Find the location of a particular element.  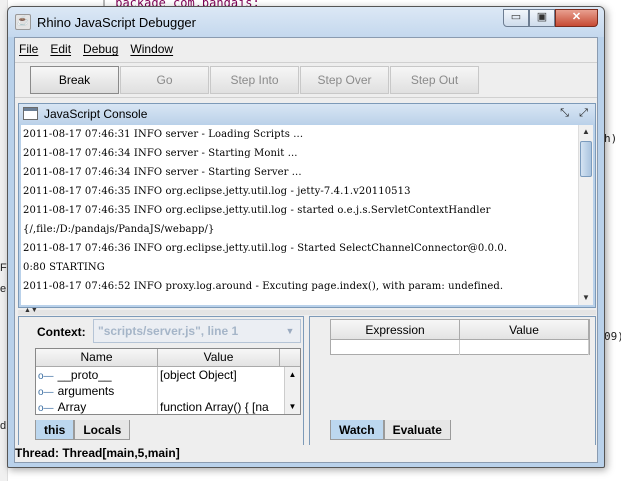

left-tabs: this Locals is located at coordinates (83, 430).